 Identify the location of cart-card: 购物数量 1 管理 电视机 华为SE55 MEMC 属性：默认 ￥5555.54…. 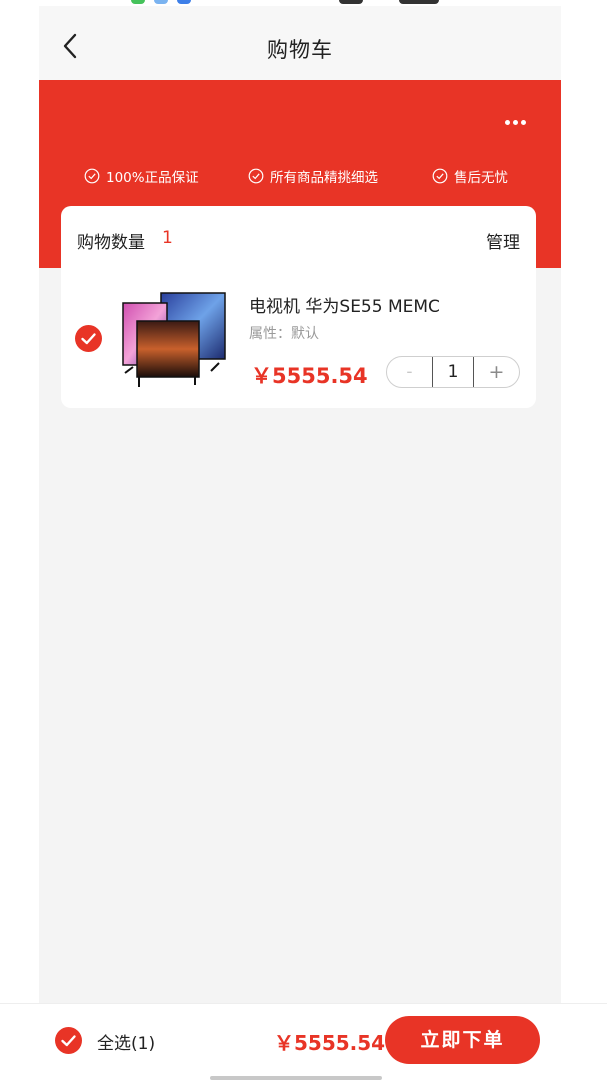
(298, 307).